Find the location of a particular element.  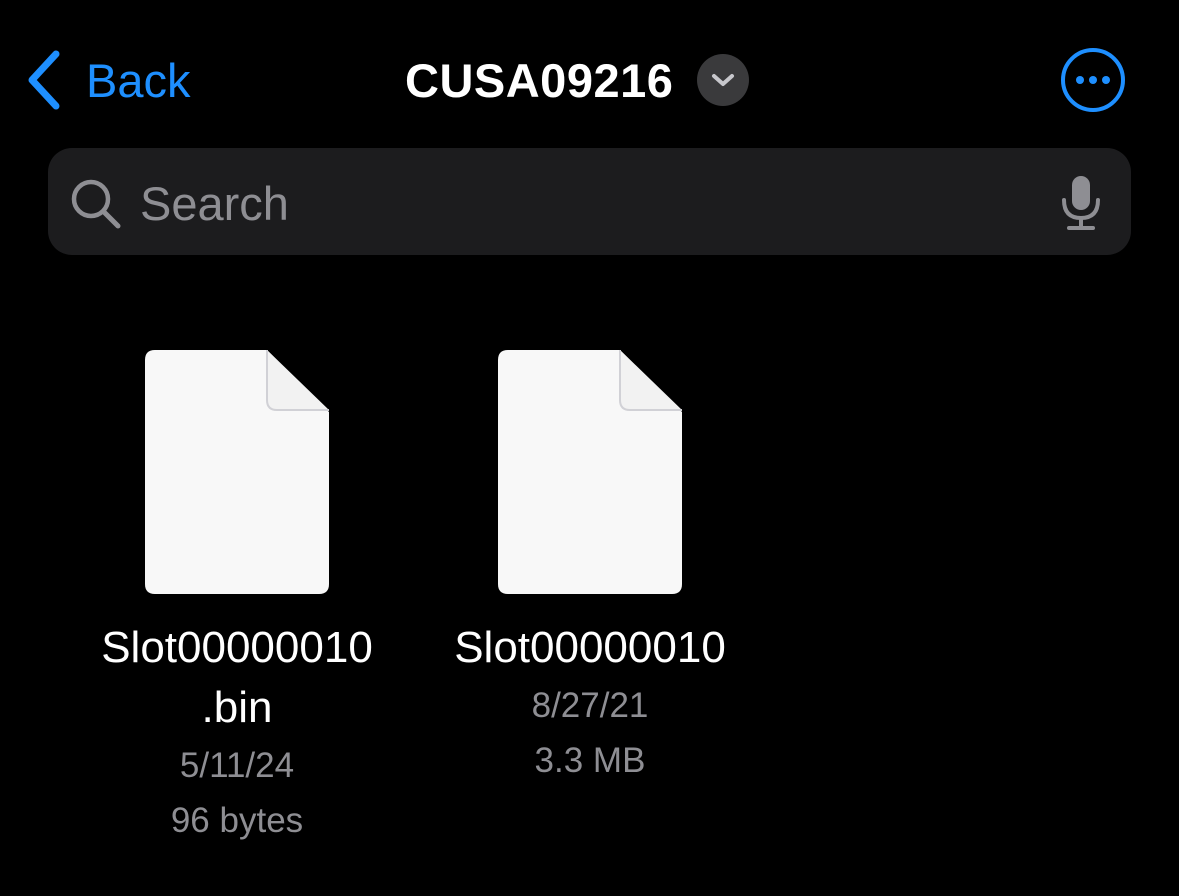

back-button: Back is located at coordinates (108, 80).